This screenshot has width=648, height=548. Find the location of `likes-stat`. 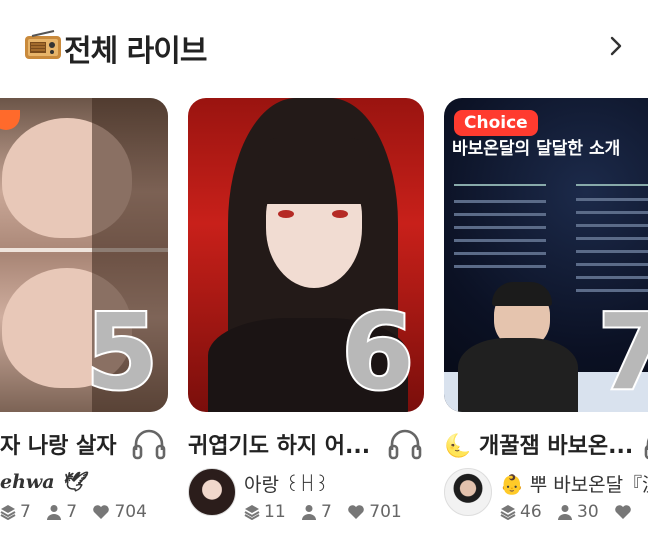

likes-stat is located at coordinates (625, 512).